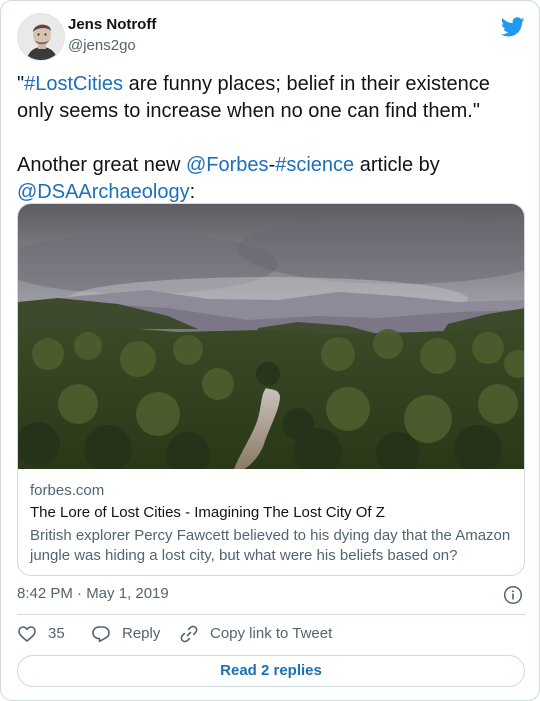  What do you see at coordinates (271, 37) in the screenshot?
I see `tweet-header: Jens Notroff @jens2go` at bounding box center [271, 37].